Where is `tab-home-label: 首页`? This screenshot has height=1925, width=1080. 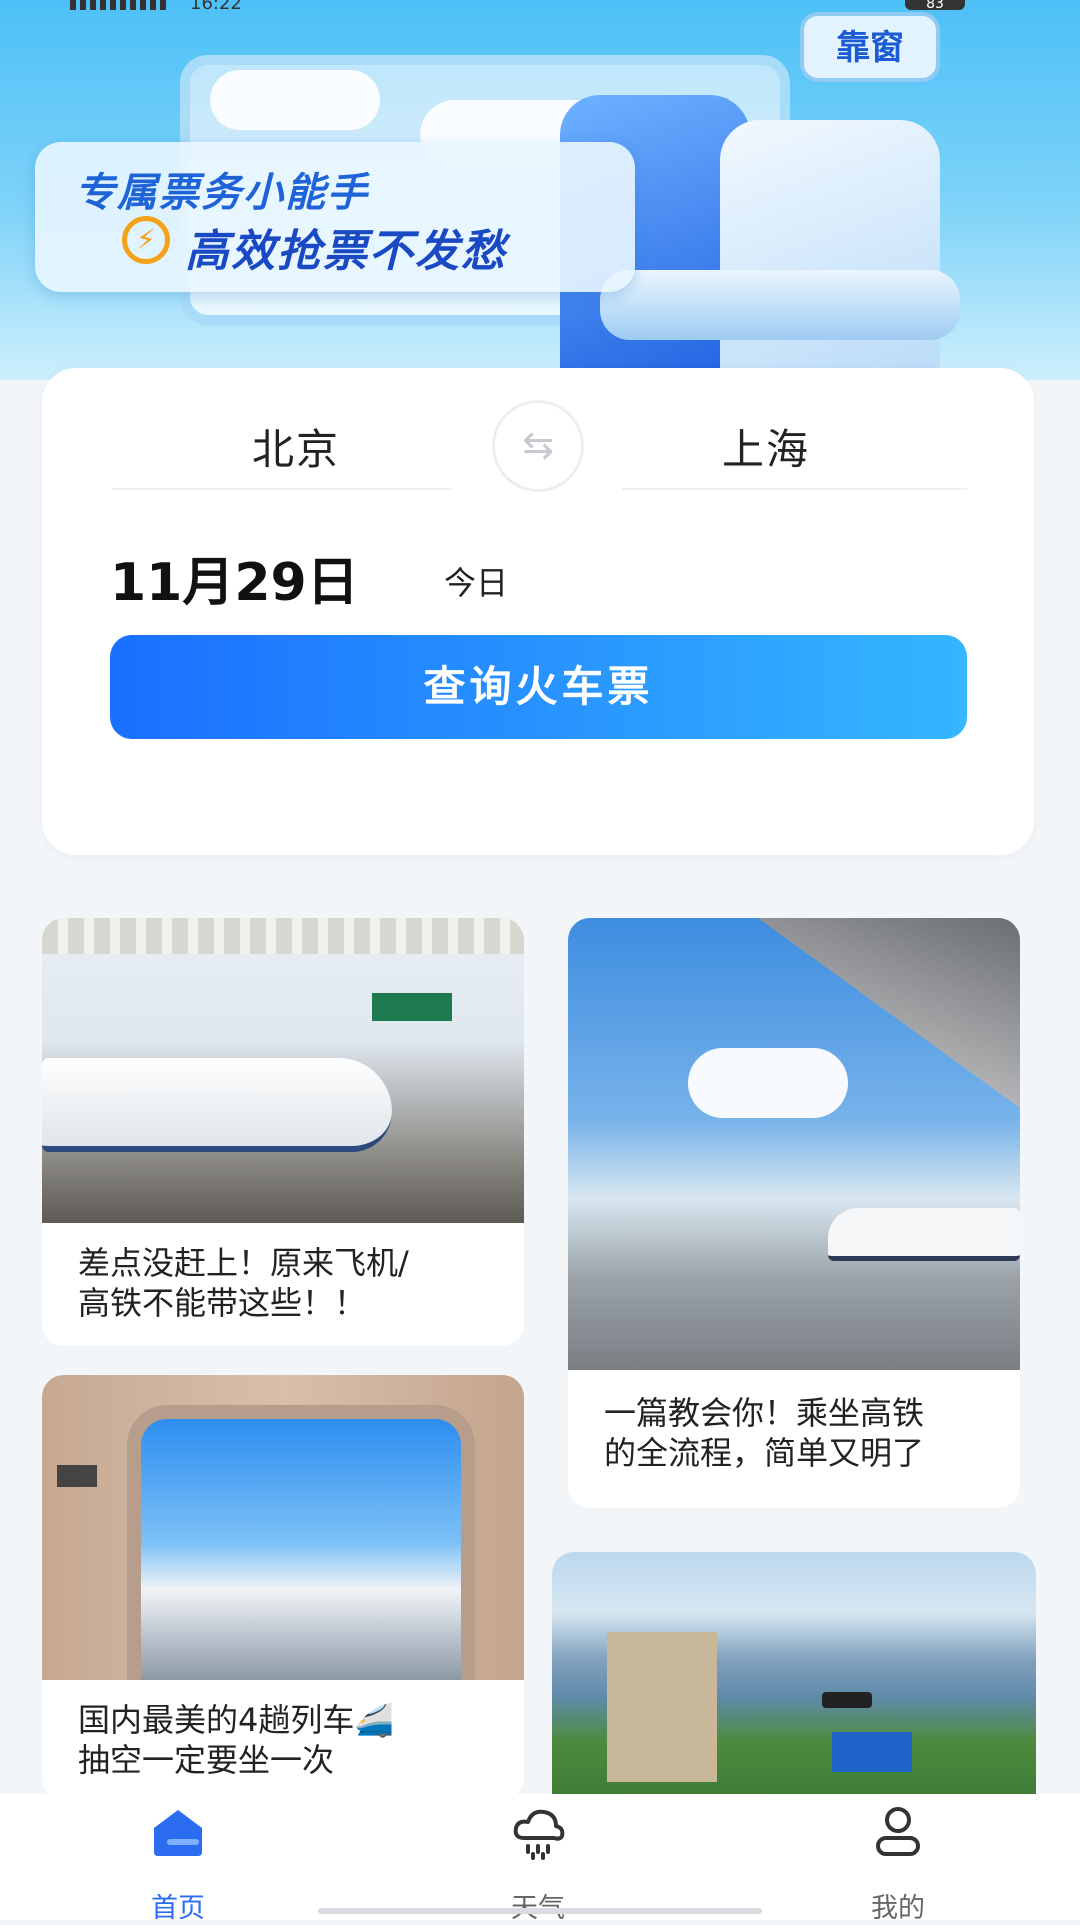 tab-home-label: 首页 is located at coordinates (178, 1908).